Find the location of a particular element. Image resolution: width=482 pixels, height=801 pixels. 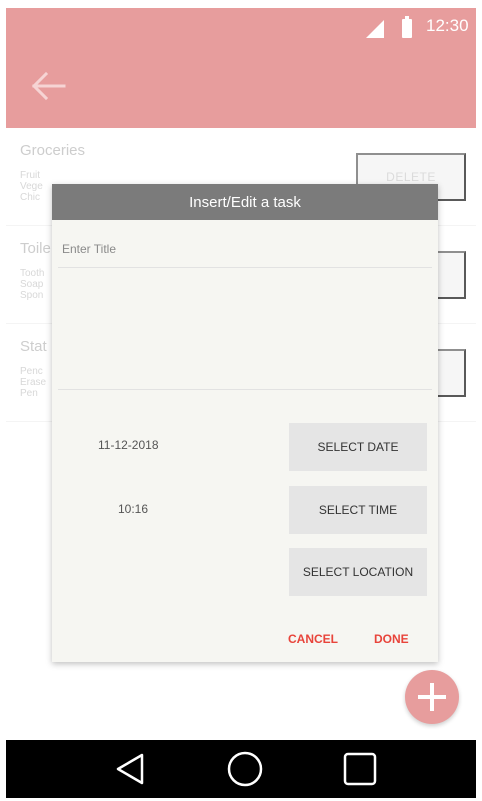

back-button is located at coordinates (48, 86).